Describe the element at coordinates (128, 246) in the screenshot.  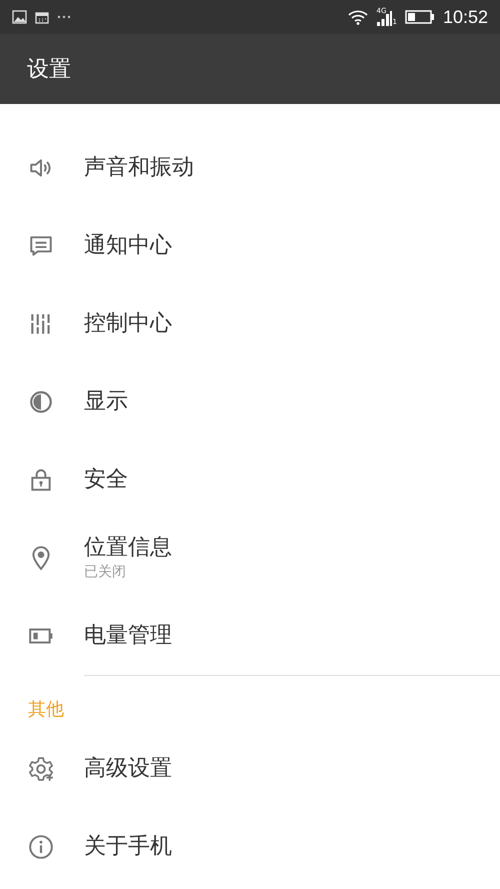
I see `item-label: 通知中心` at that location.